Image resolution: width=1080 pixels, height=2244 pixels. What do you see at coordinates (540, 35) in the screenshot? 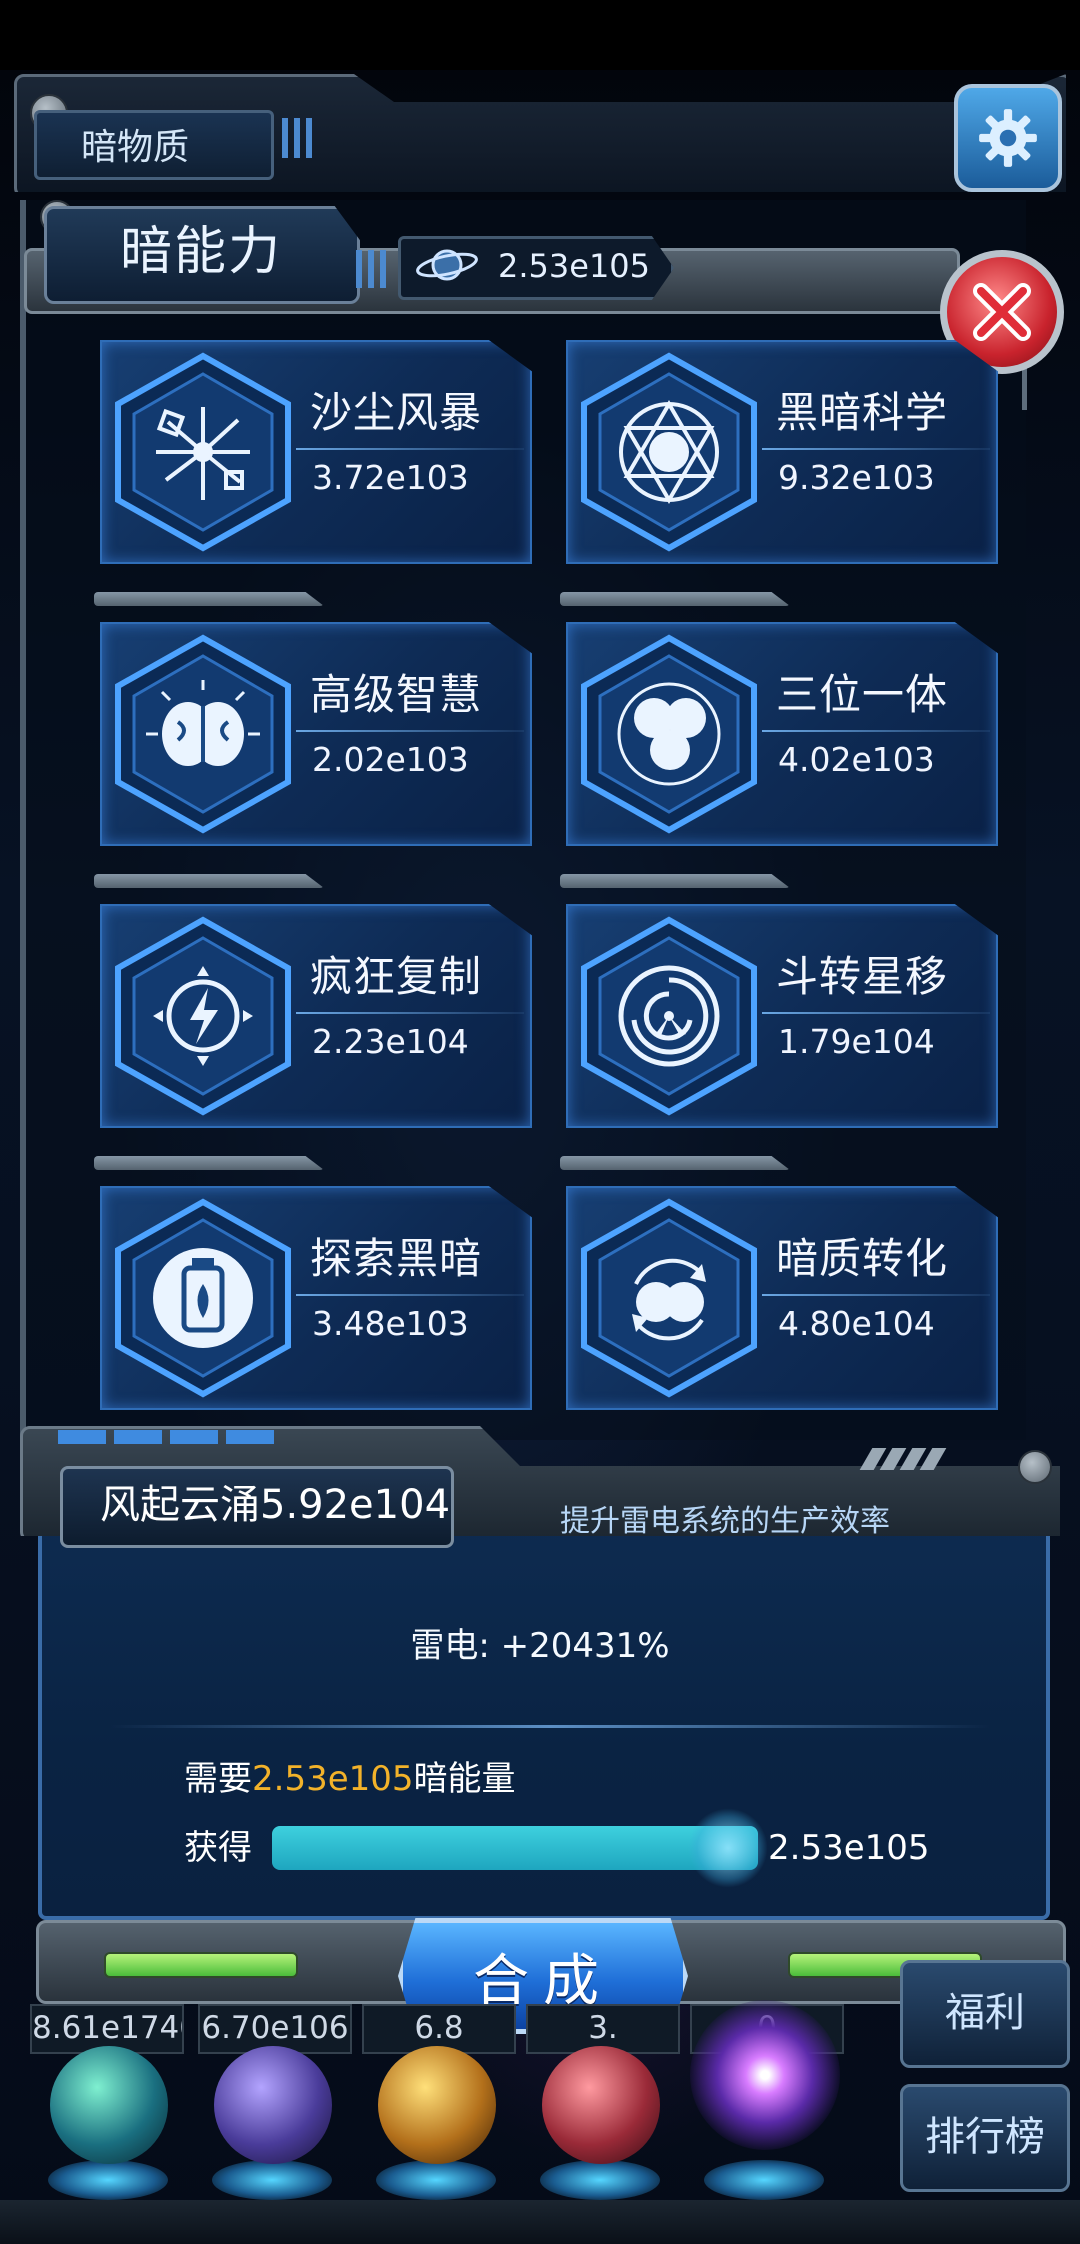
I see `status-bar` at bounding box center [540, 35].